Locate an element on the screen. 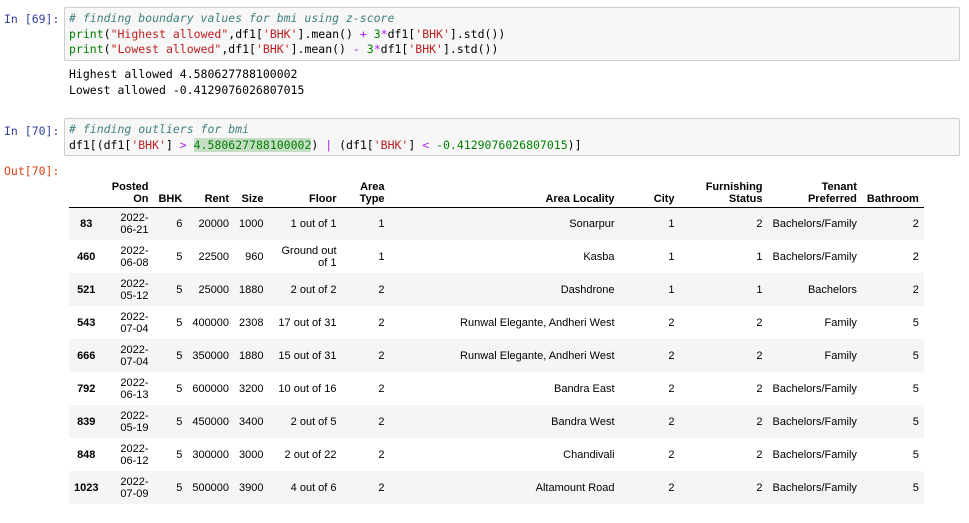 This screenshot has height=523, width=969. table-cell: 2022-06-12 is located at coordinates (134, 454).